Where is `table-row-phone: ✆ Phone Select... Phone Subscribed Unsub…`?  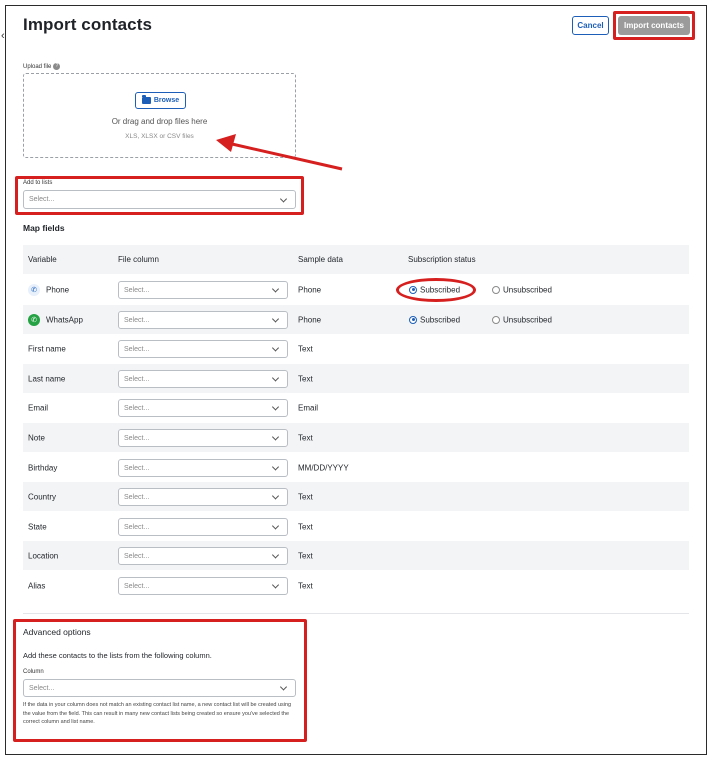
table-row-phone: ✆ Phone Select... Phone Subscribed Unsub… is located at coordinates (356, 289).